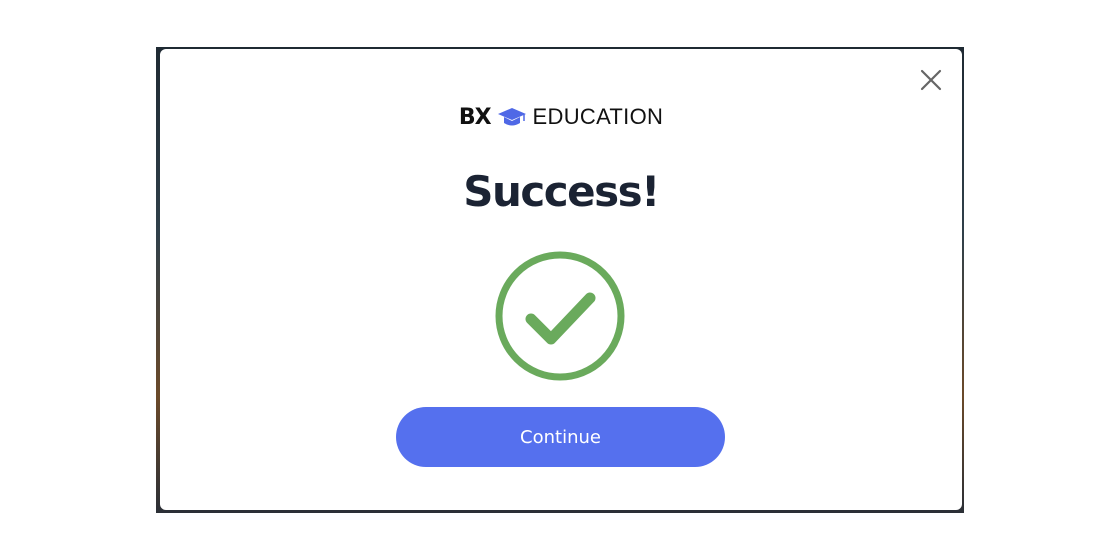  I want to click on graduation-cap-icon, so click(512, 117).